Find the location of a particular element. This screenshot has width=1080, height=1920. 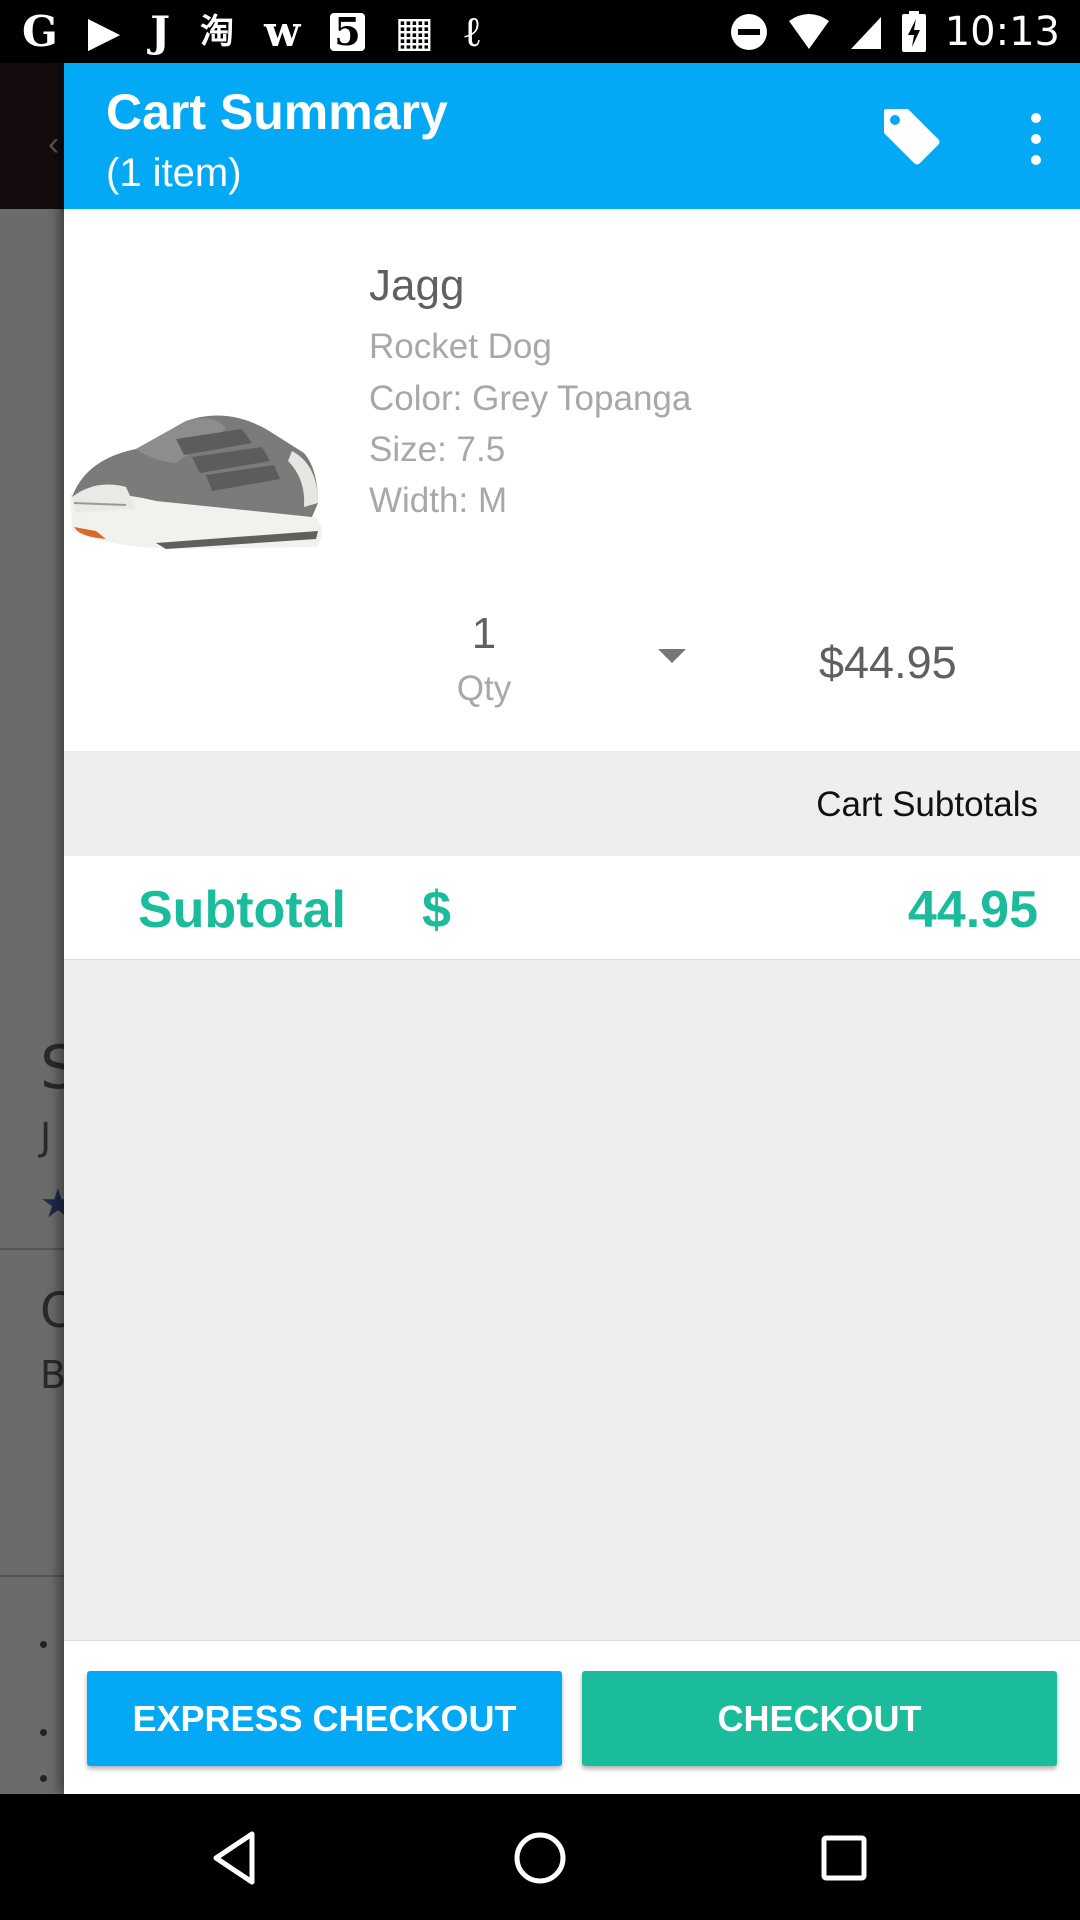

width-label: Width: is located at coordinates (419, 500).